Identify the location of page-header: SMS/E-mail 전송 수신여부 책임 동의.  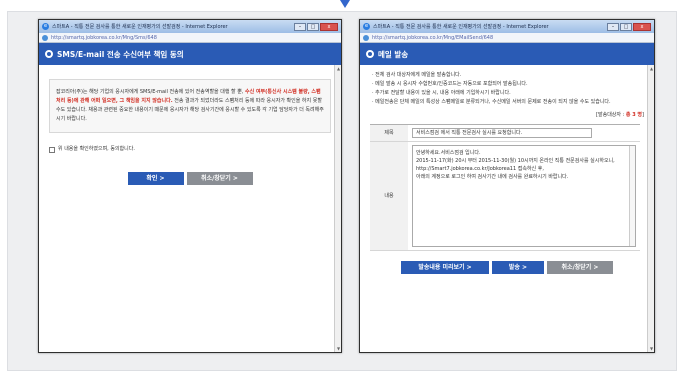
(190, 54).